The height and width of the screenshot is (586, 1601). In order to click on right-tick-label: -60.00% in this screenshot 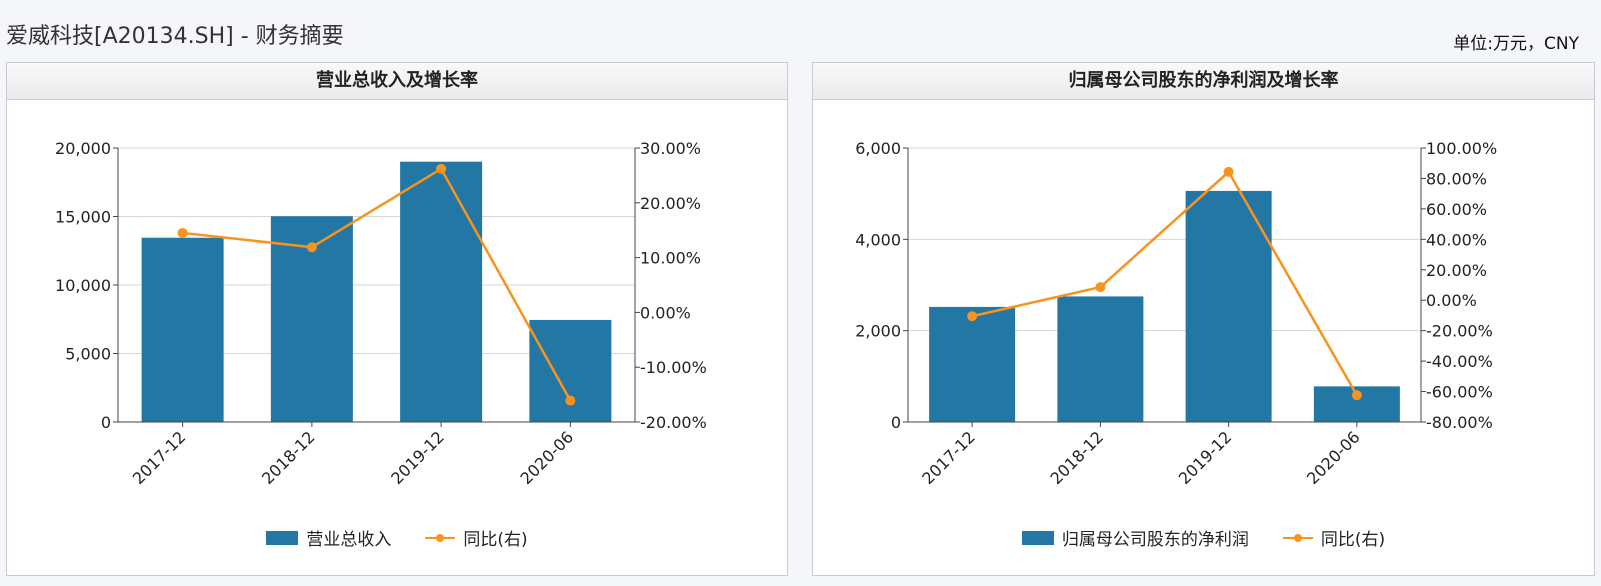, I will do `click(1459, 392)`.